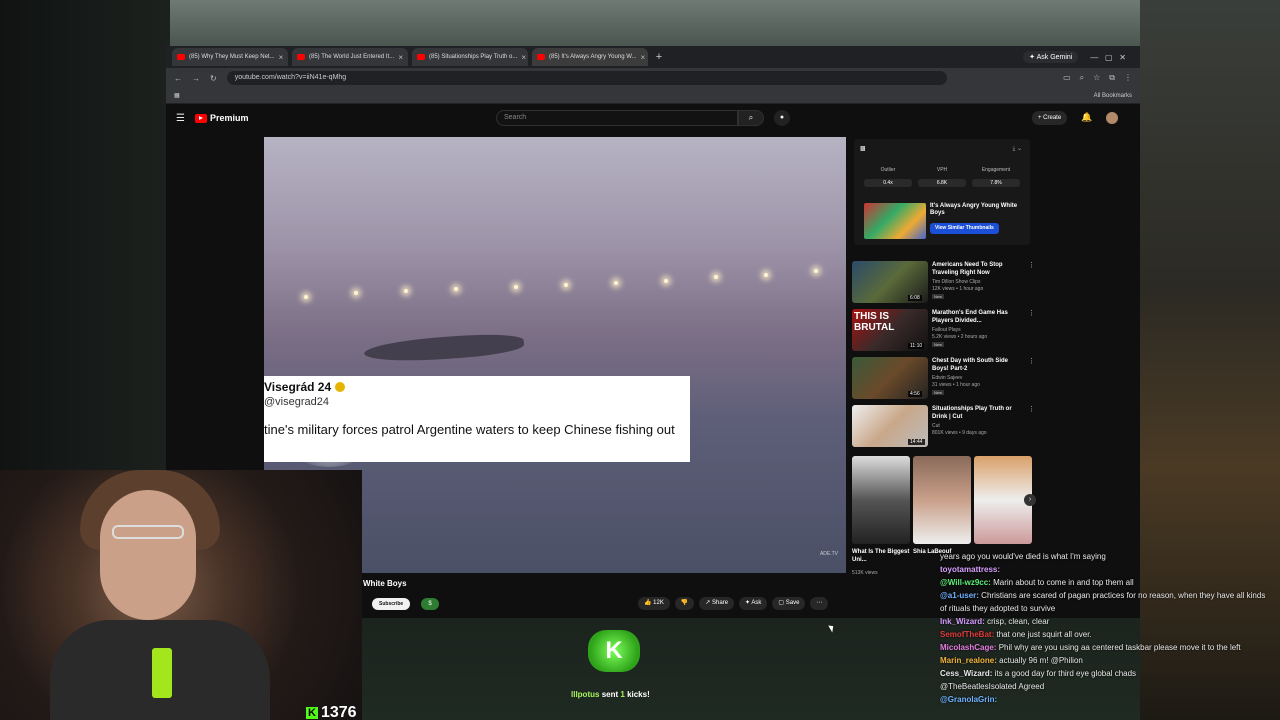 The width and height of the screenshot is (1280, 720). What do you see at coordinates (956, 385) in the screenshot?
I see `recommendation-meta: 31 views • 1 hour ago` at bounding box center [956, 385].